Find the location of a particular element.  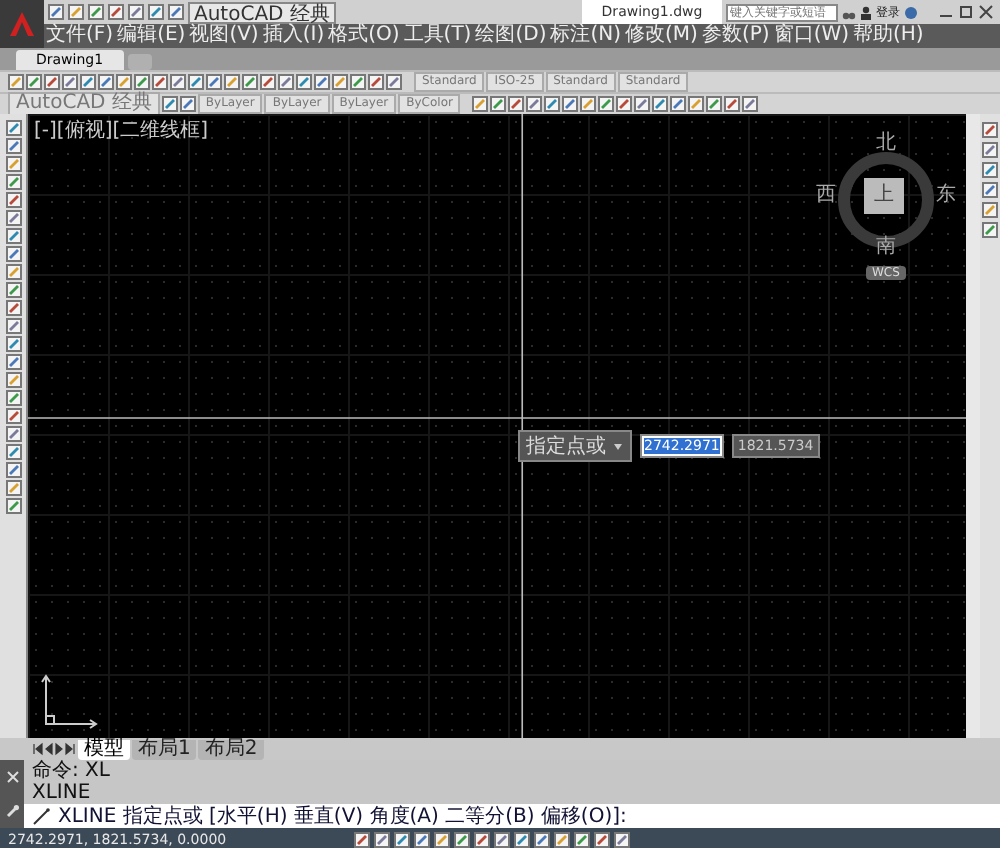

viewport-label: [-][俯视][二维线框] is located at coordinates (121, 130).